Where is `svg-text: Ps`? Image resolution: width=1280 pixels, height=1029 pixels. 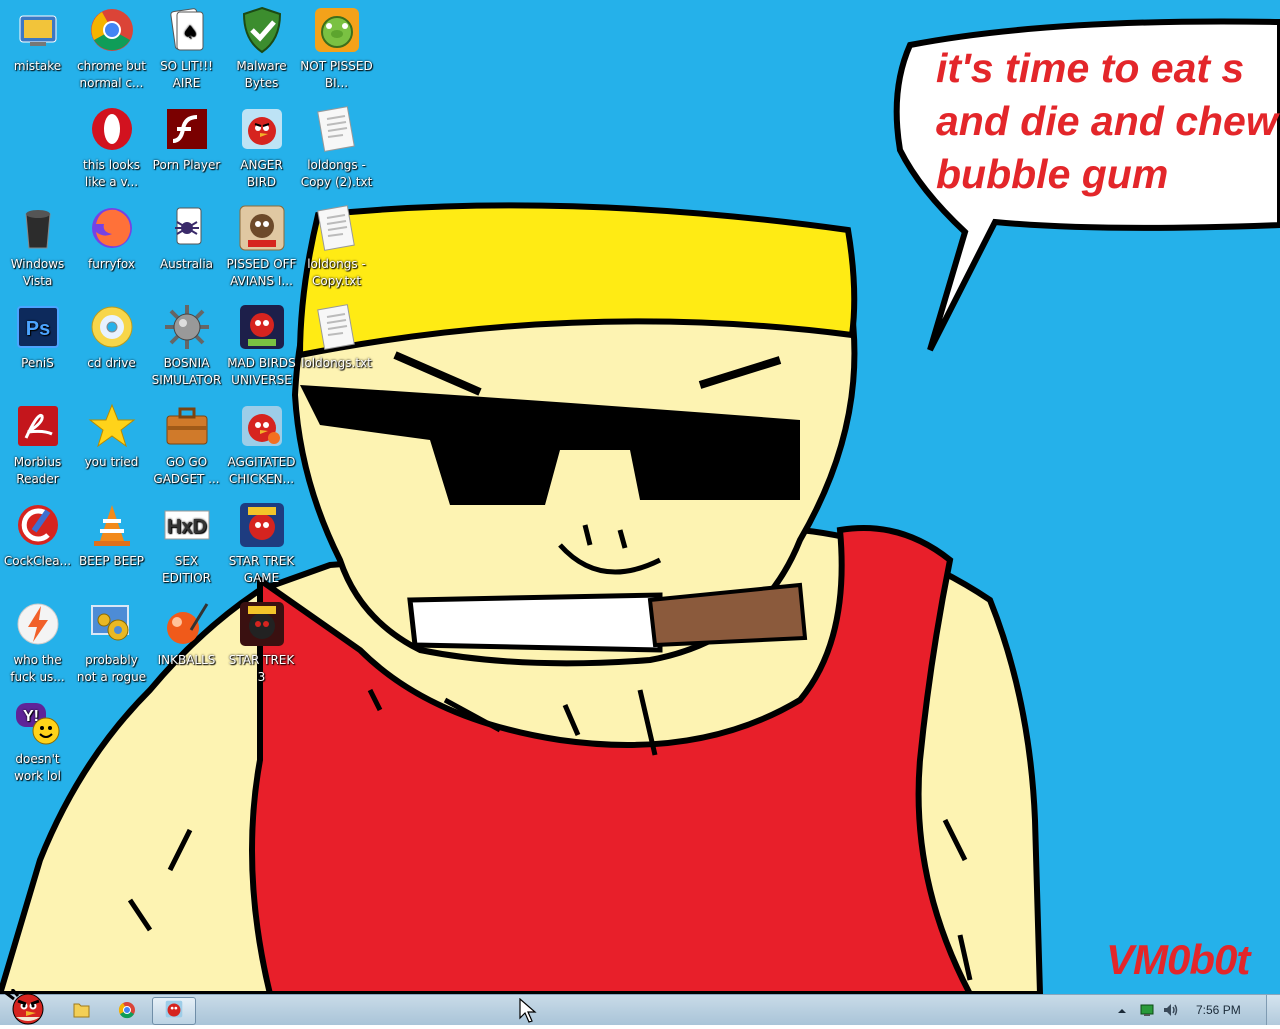
svg-text: Ps is located at coordinates (37, 329).